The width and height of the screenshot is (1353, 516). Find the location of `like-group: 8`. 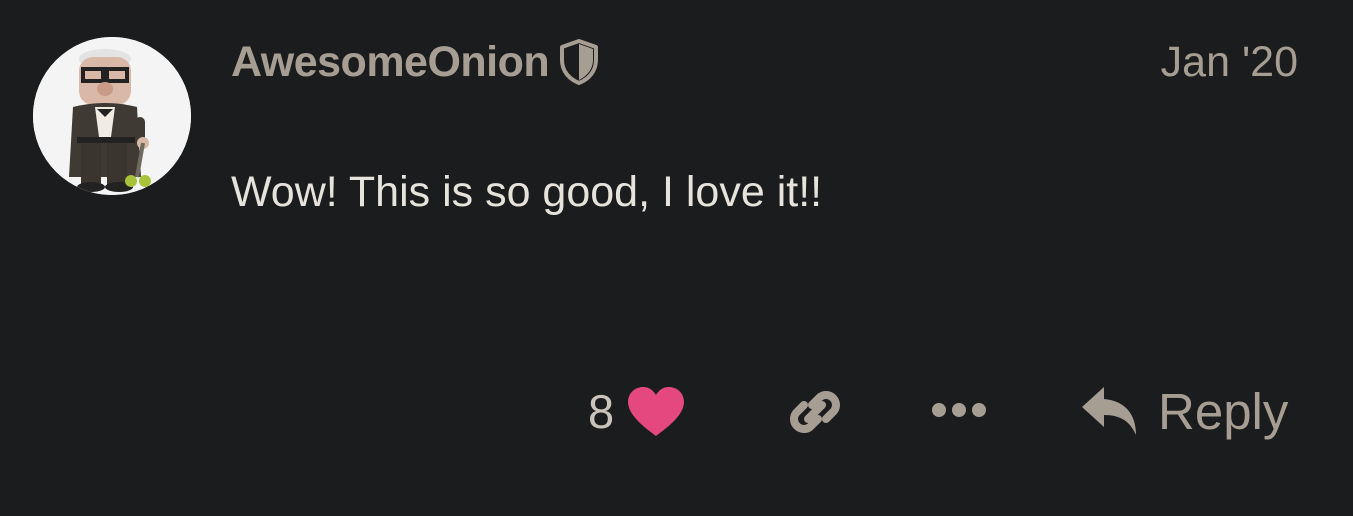

like-group: 8 is located at coordinates (637, 412).